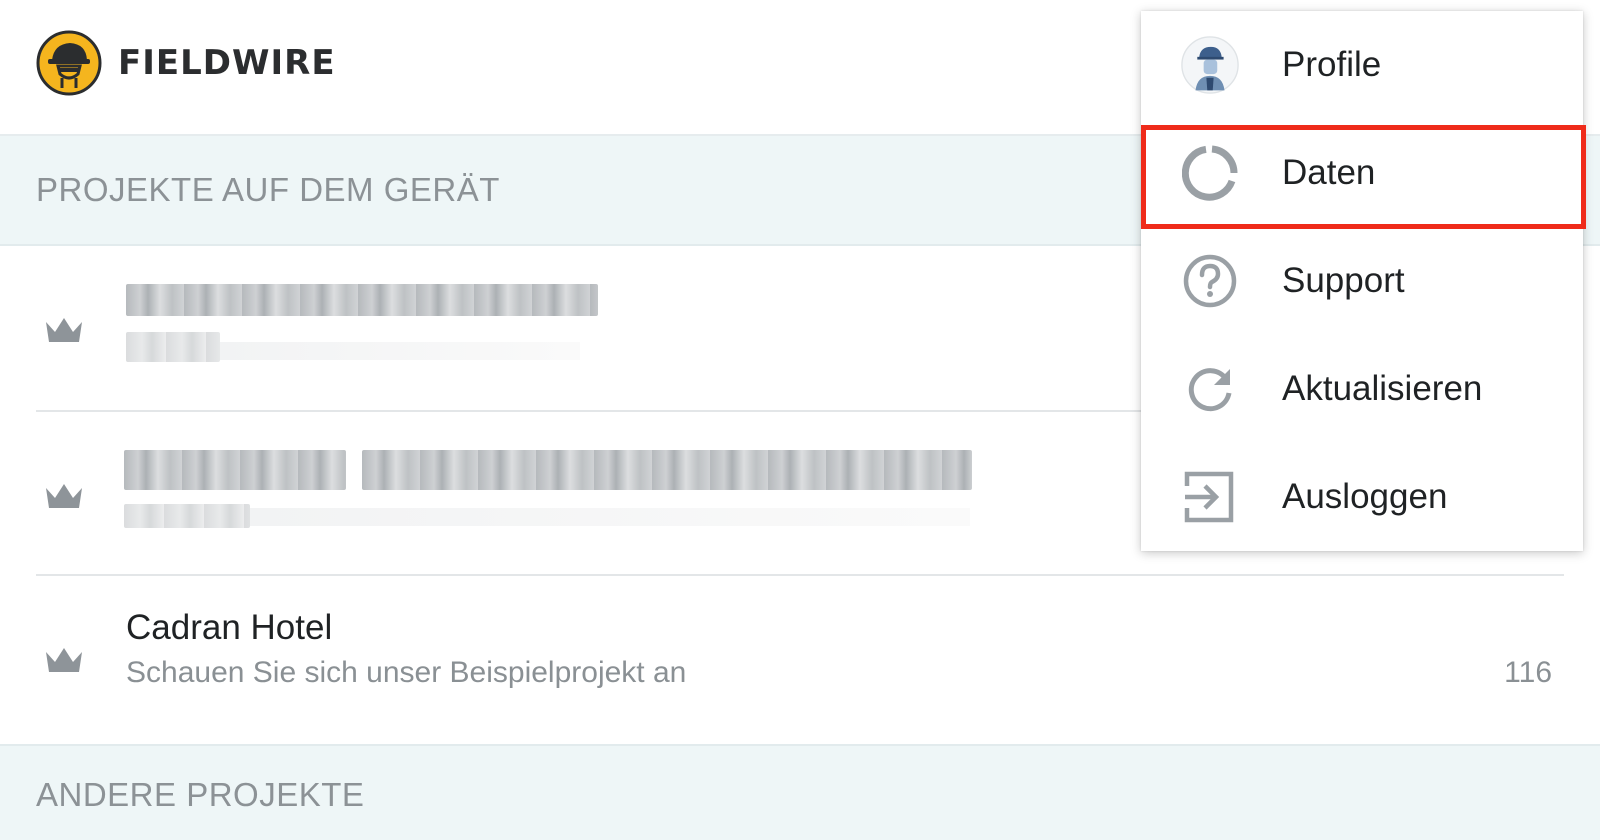 The height and width of the screenshot is (840, 1600). I want to click on help-circle-icon, so click(1210, 281).